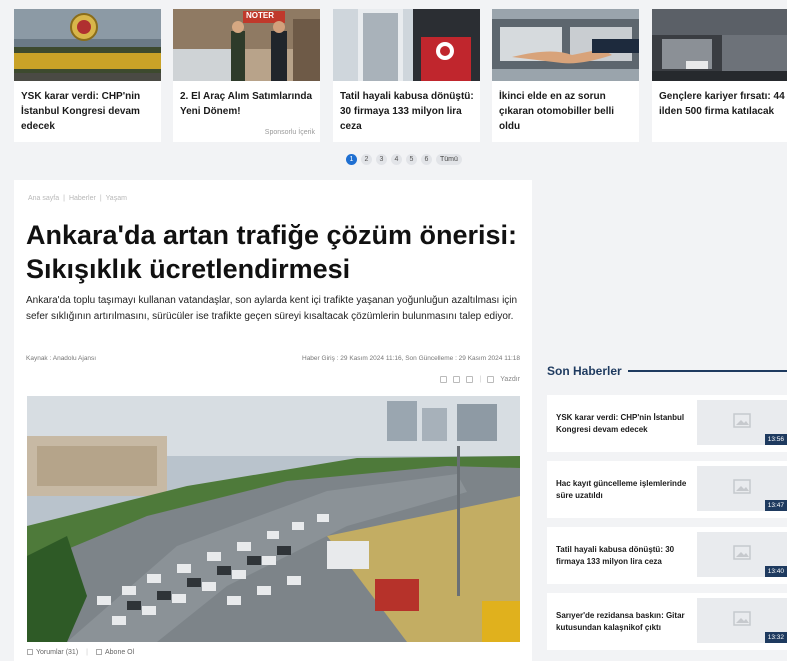 The height and width of the screenshot is (661, 787). I want to click on time-badge: 13:32, so click(775, 637).